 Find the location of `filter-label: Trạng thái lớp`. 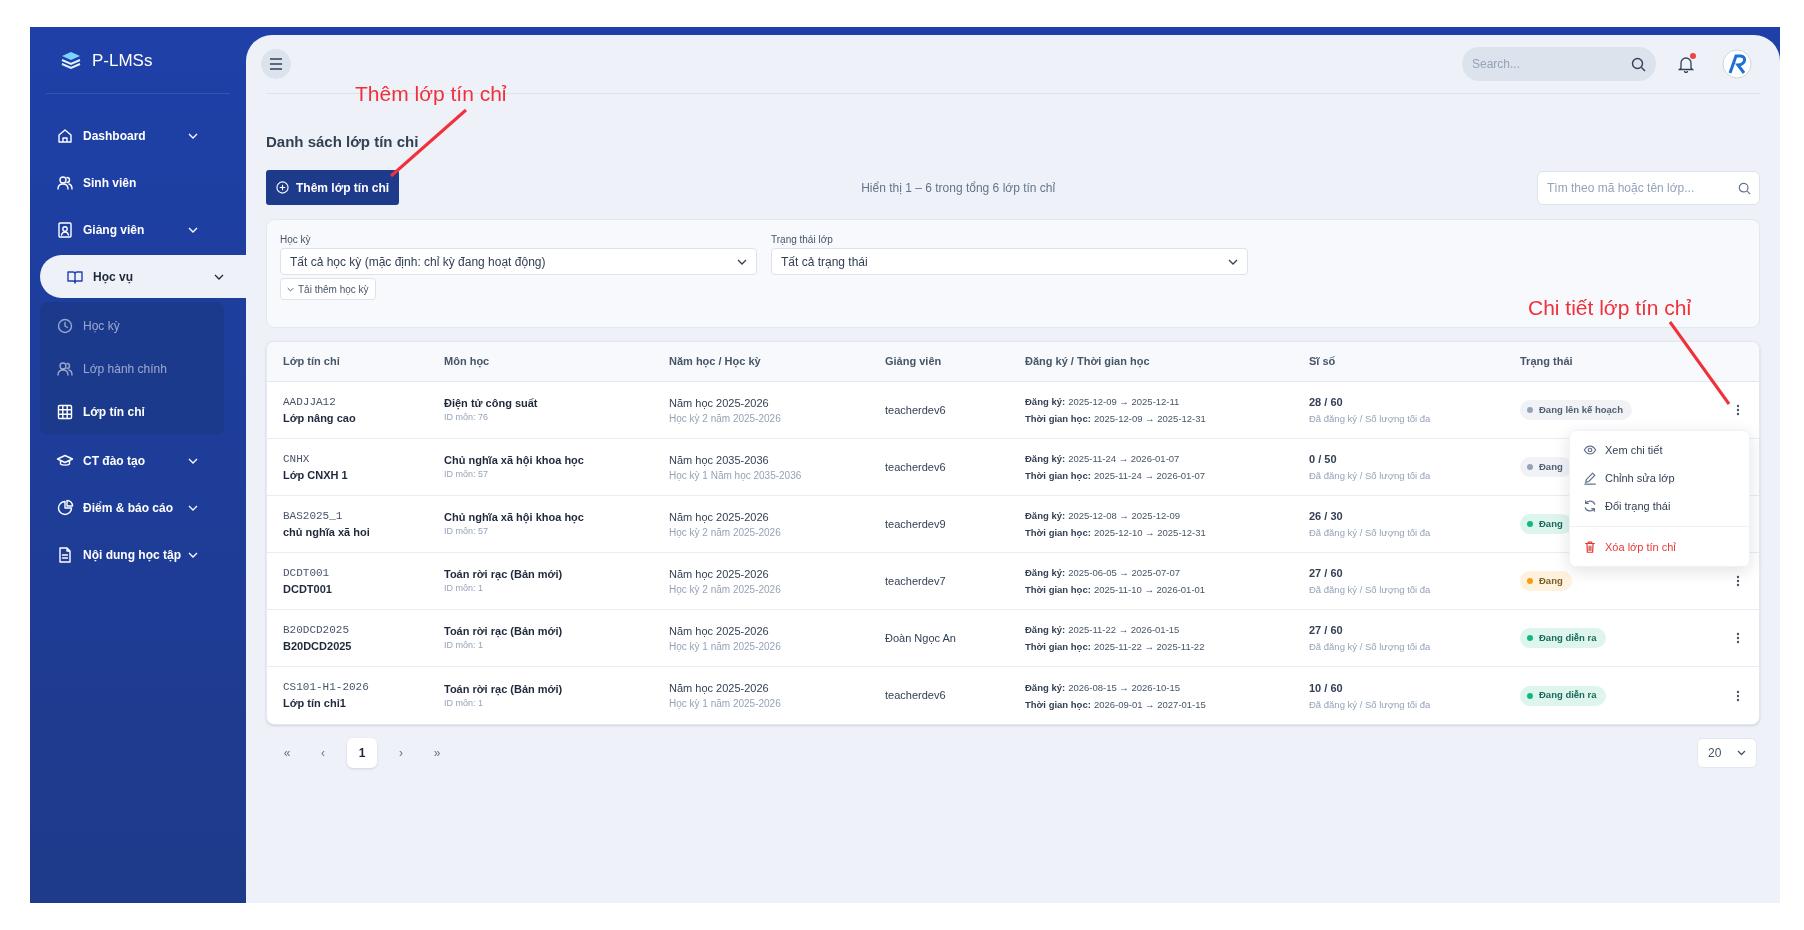

filter-label: Trạng thái lớp is located at coordinates (802, 239).